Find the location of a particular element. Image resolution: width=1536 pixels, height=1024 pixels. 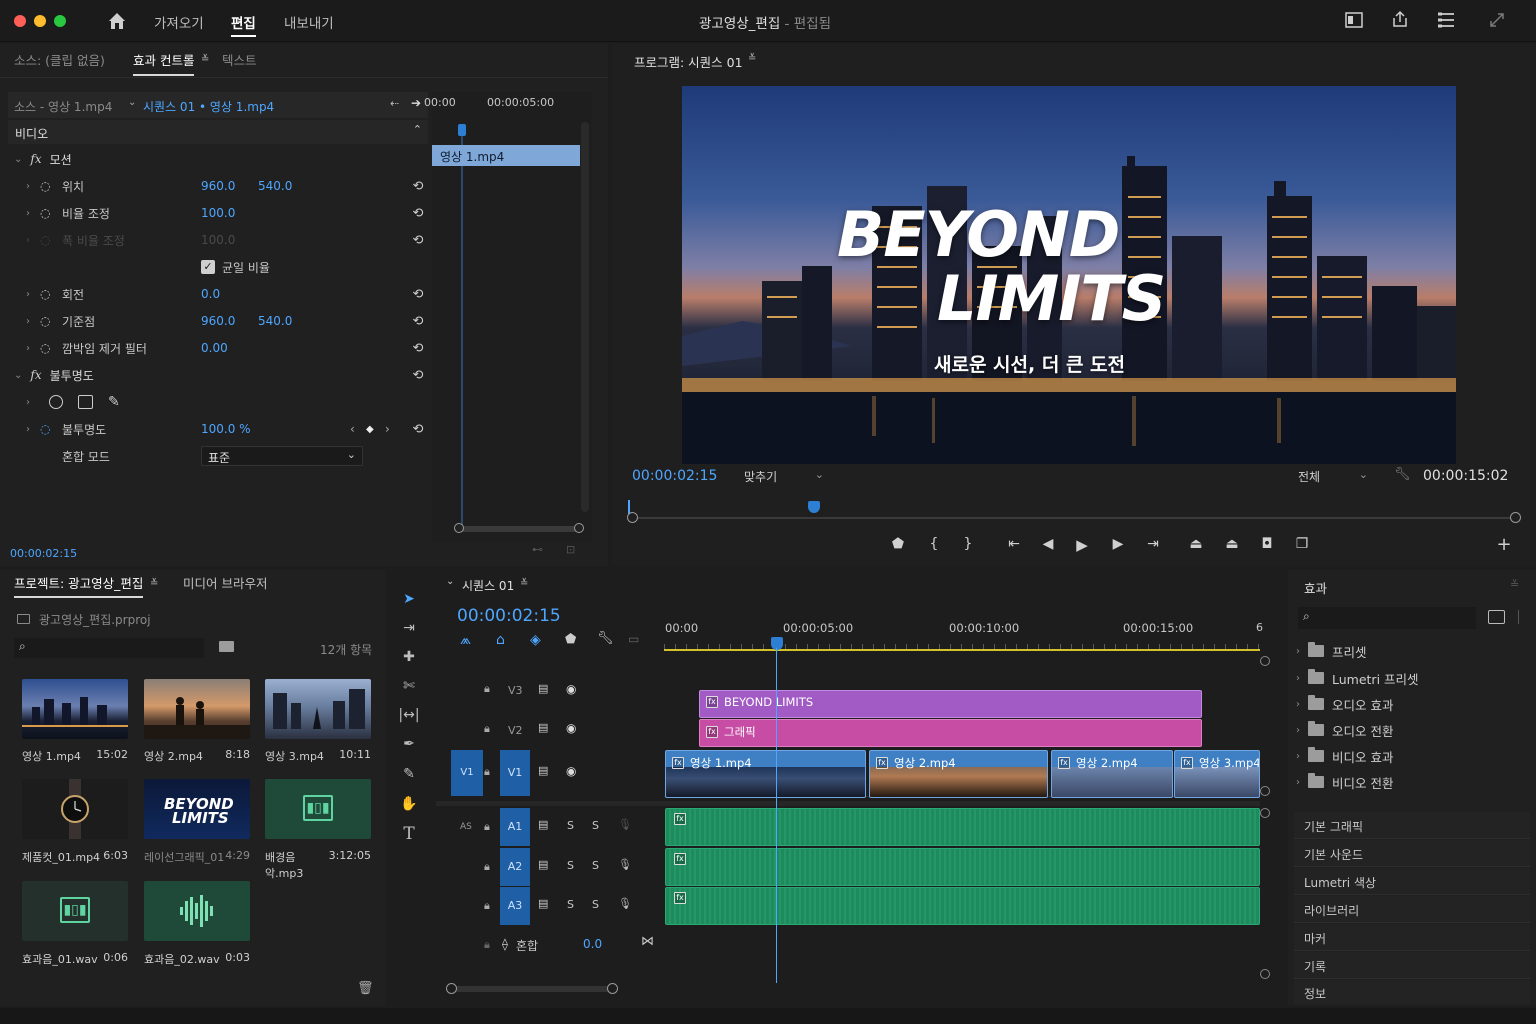

close-window-button is located at coordinates (20, 21).